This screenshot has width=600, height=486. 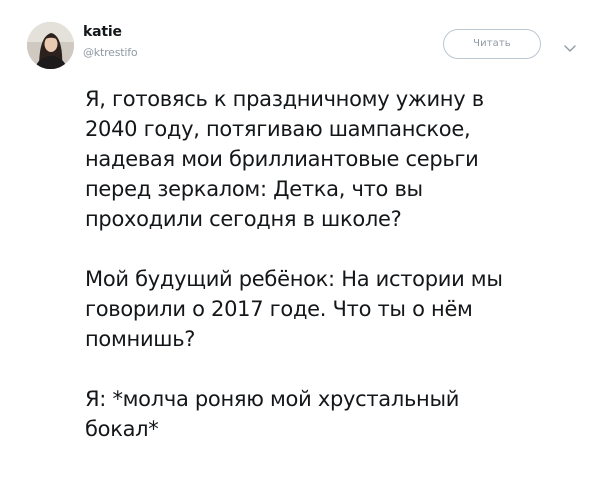 What do you see at coordinates (282, 159) in the screenshot?
I see `tweet-line: надевая мои бриллиантовые серьги` at bounding box center [282, 159].